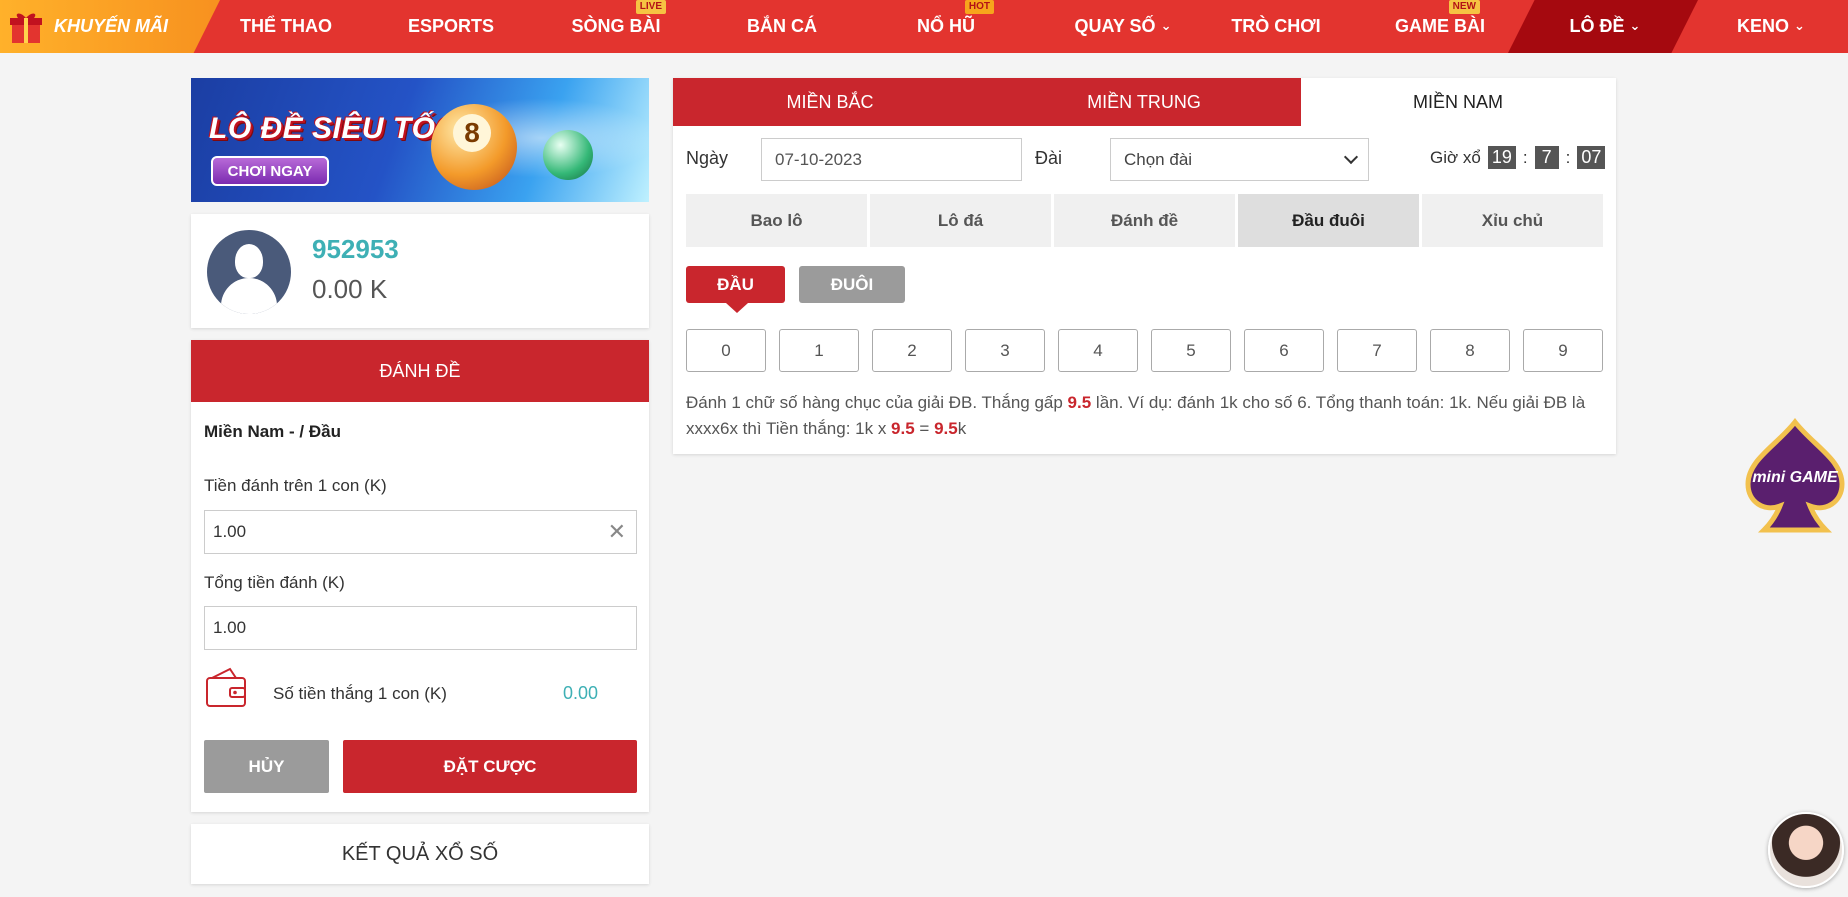 This screenshot has height=897, width=1848. I want to click on live-badge: LIVE, so click(650, 7).